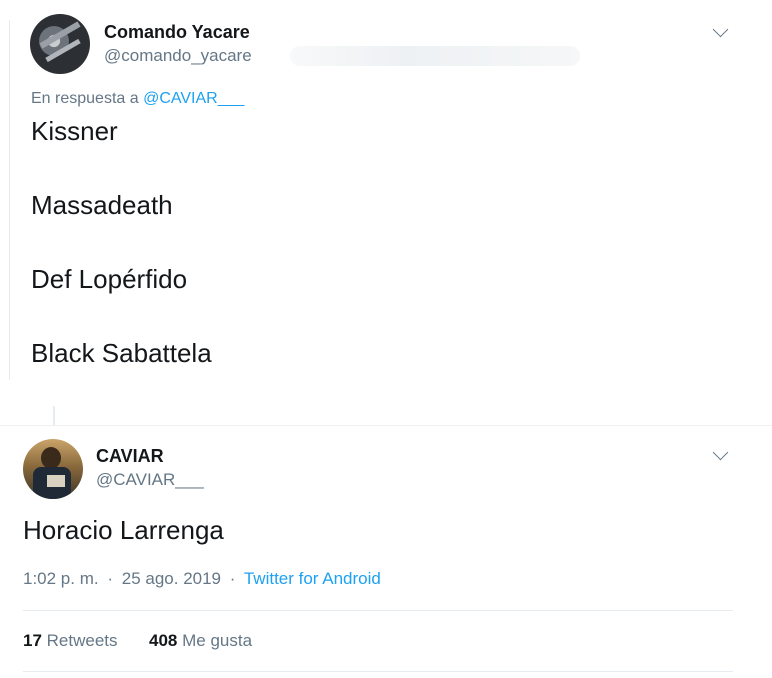 The width and height of the screenshot is (772, 678). What do you see at coordinates (32, 640) in the screenshot?
I see `retweets-count: 17` at bounding box center [32, 640].